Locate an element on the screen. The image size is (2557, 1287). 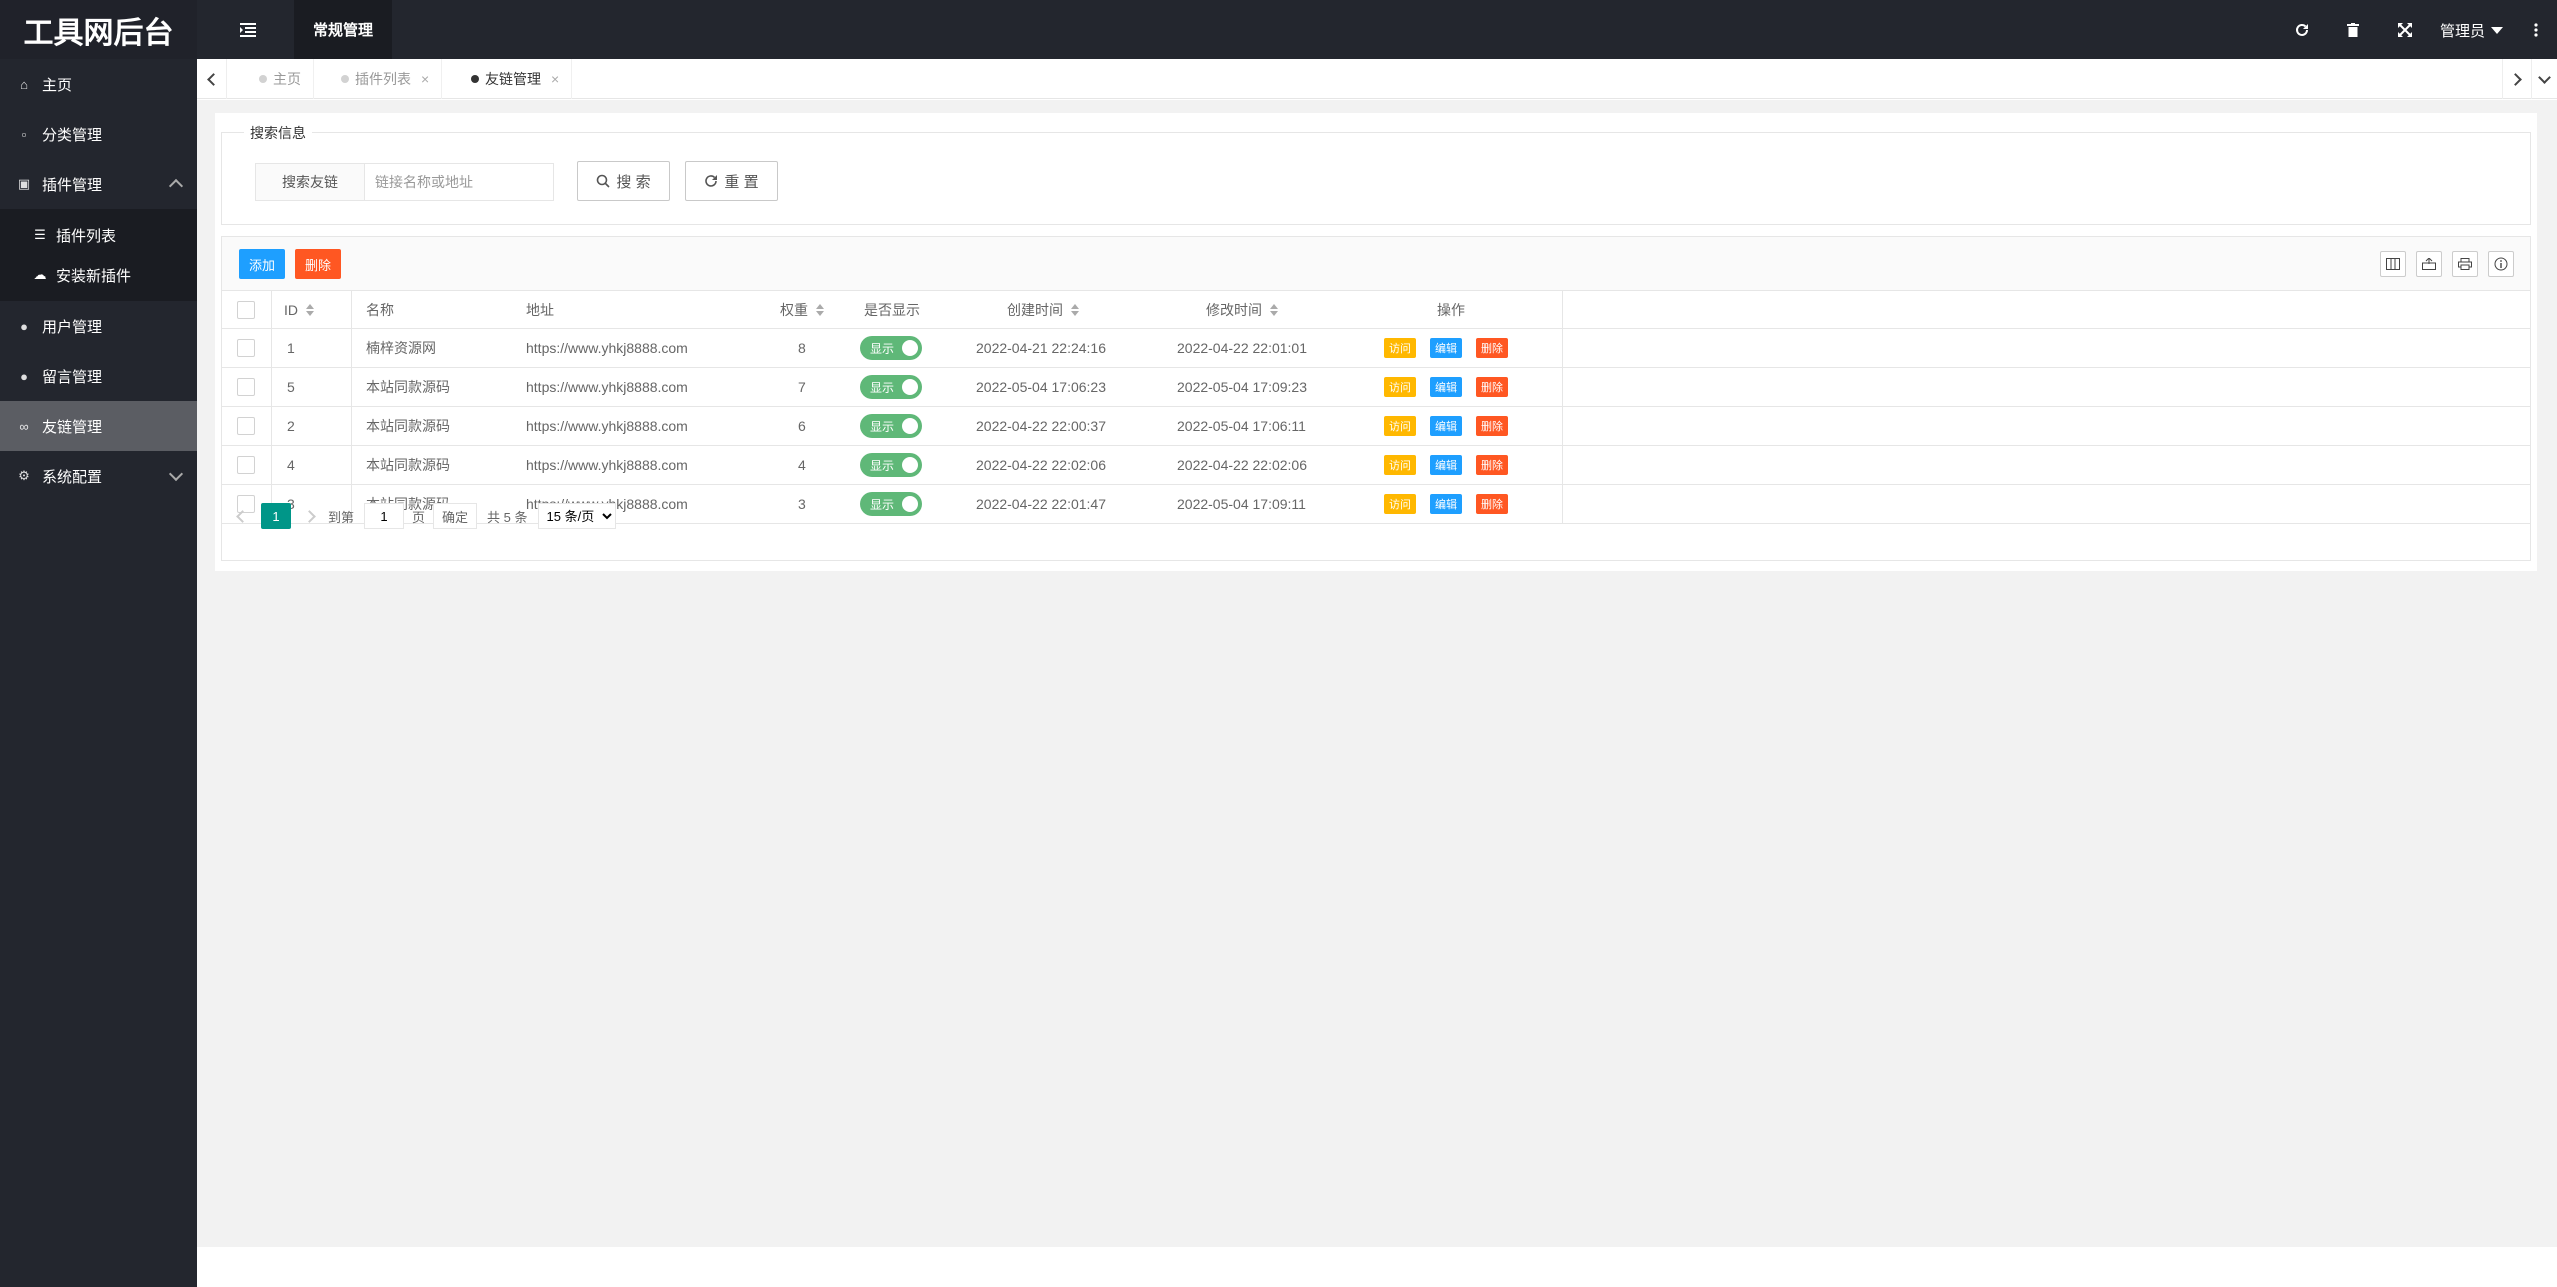
search-fieldset: 搜索信息 搜索友链 搜 索 重 置 is located at coordinates (1376, 174).